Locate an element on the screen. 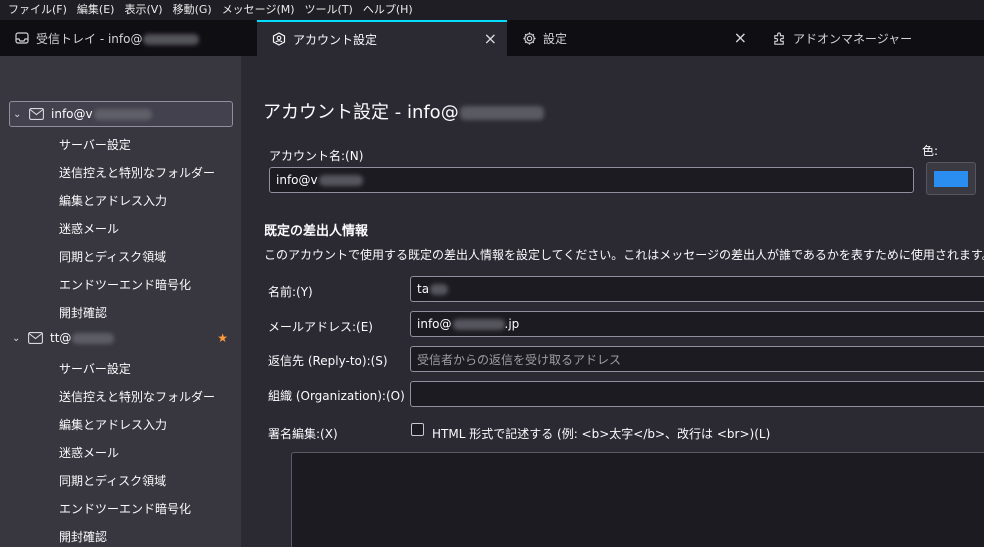  account-settings-icon is located at coordinates (279, 39).